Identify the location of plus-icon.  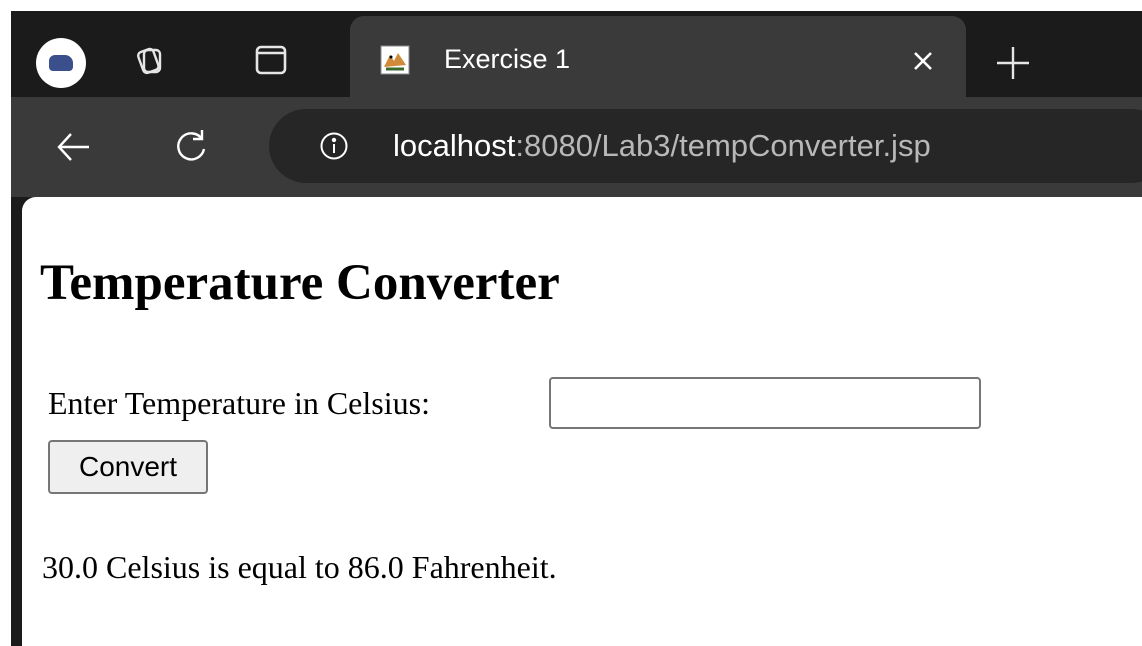
(1013, 63).